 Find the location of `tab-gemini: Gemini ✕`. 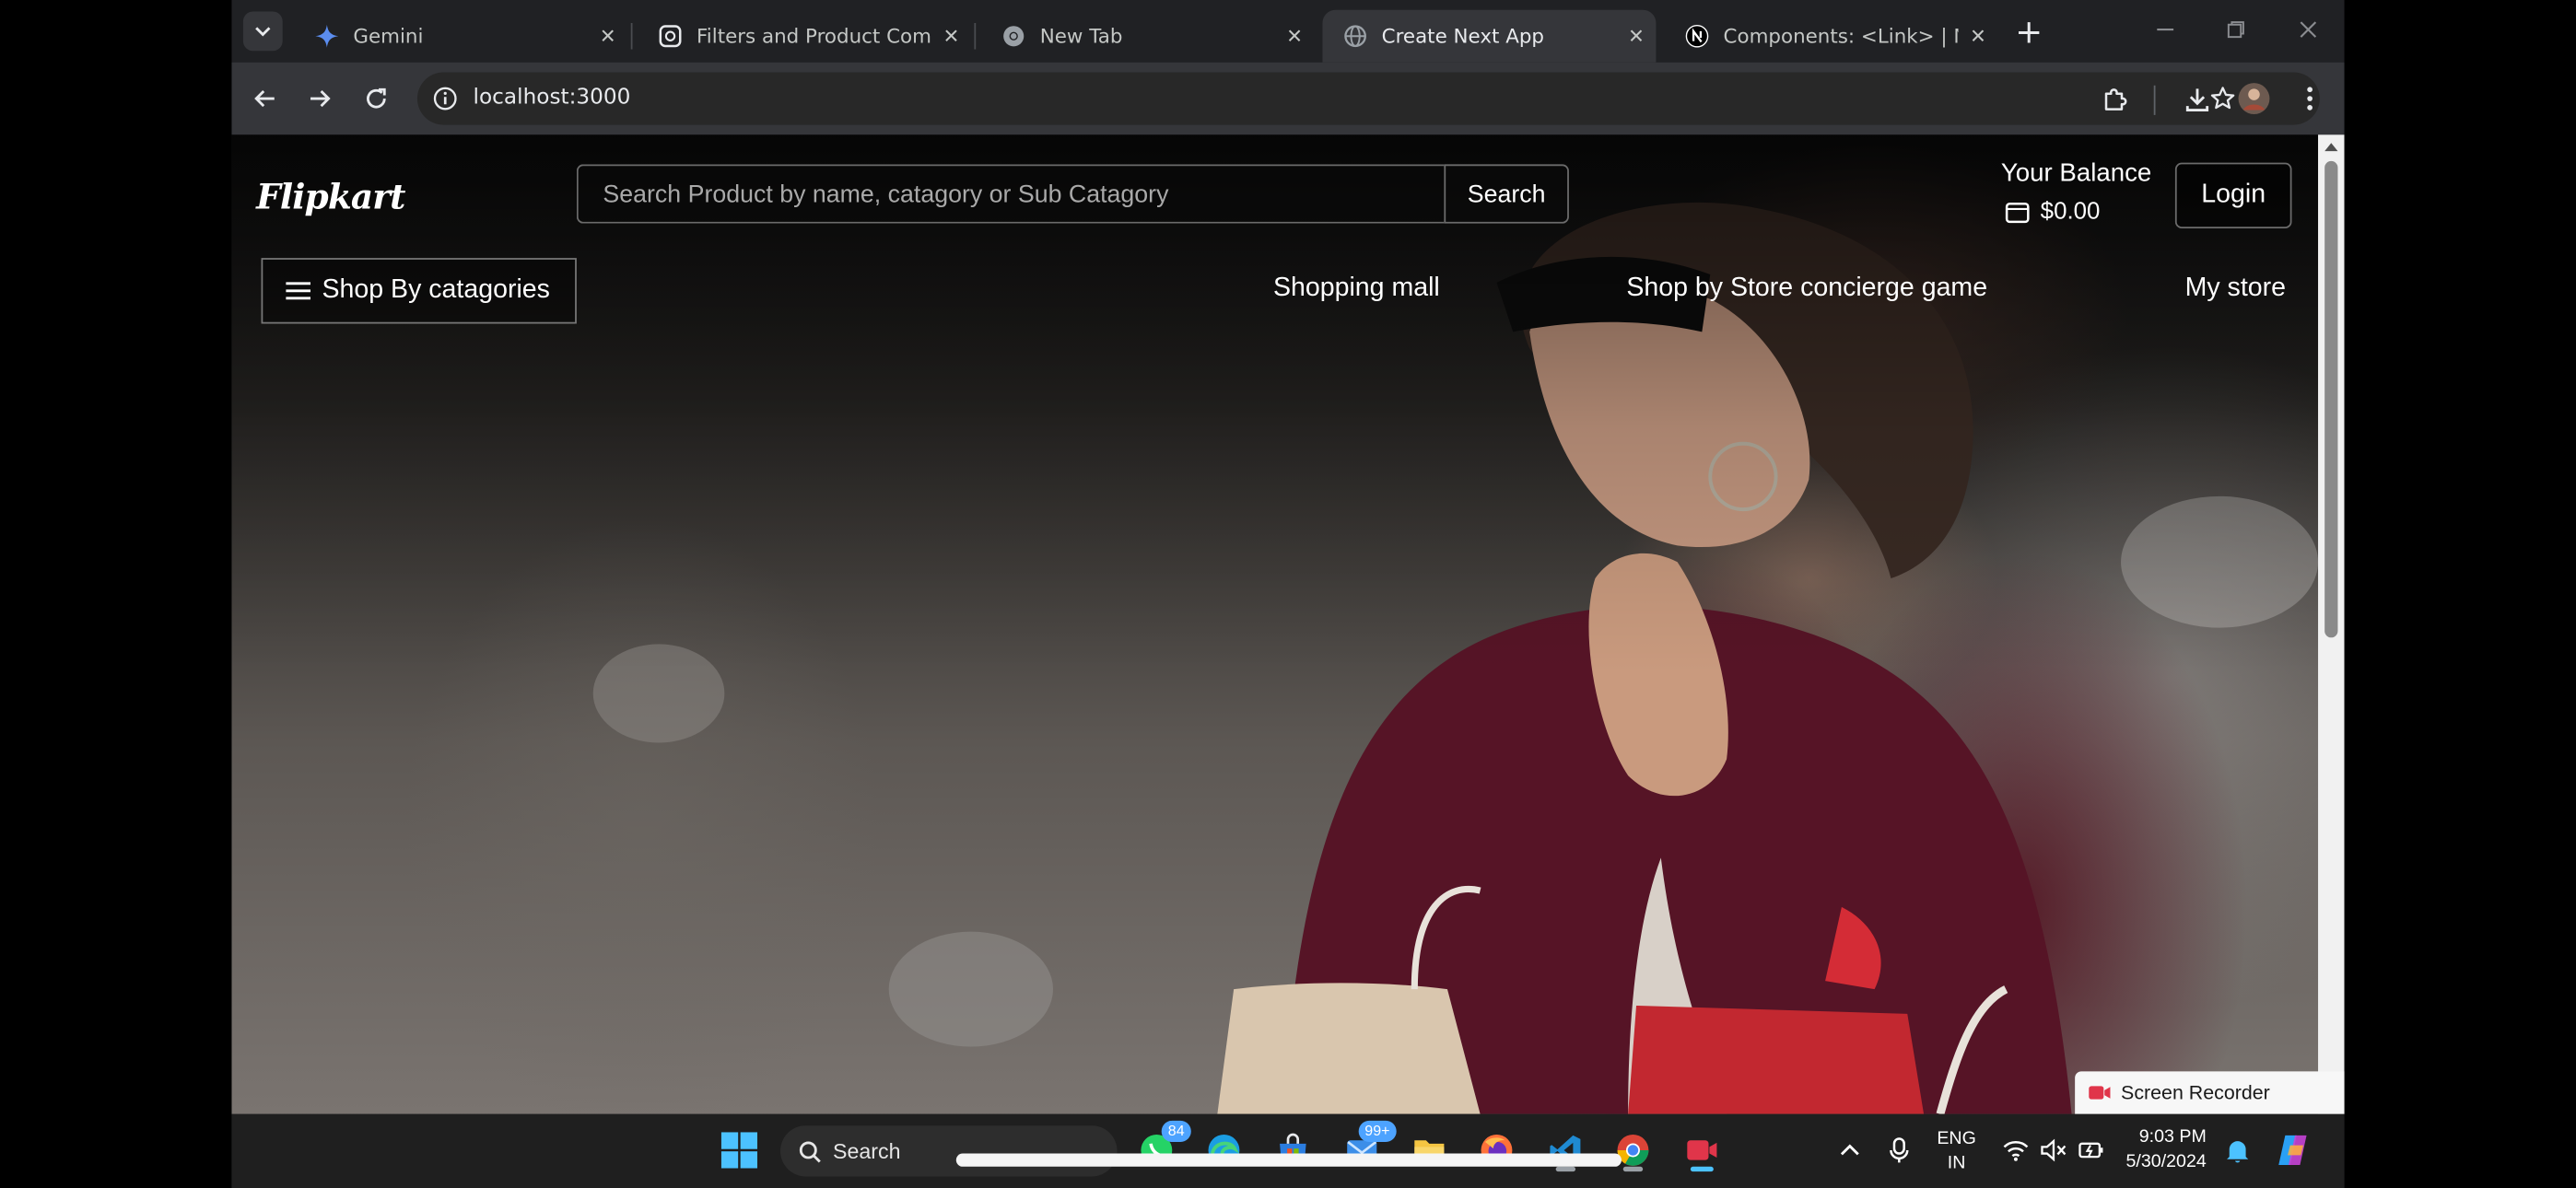

tab-gemini: Gemini ✕ is located at coordinates (460, 36).